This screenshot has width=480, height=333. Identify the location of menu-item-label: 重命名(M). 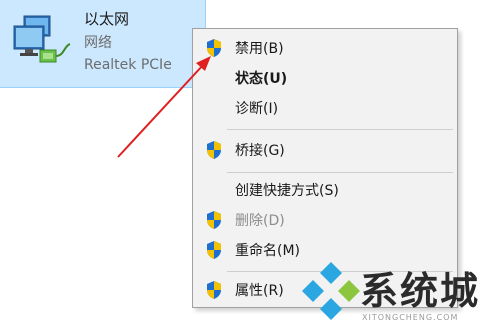
(268, 251).